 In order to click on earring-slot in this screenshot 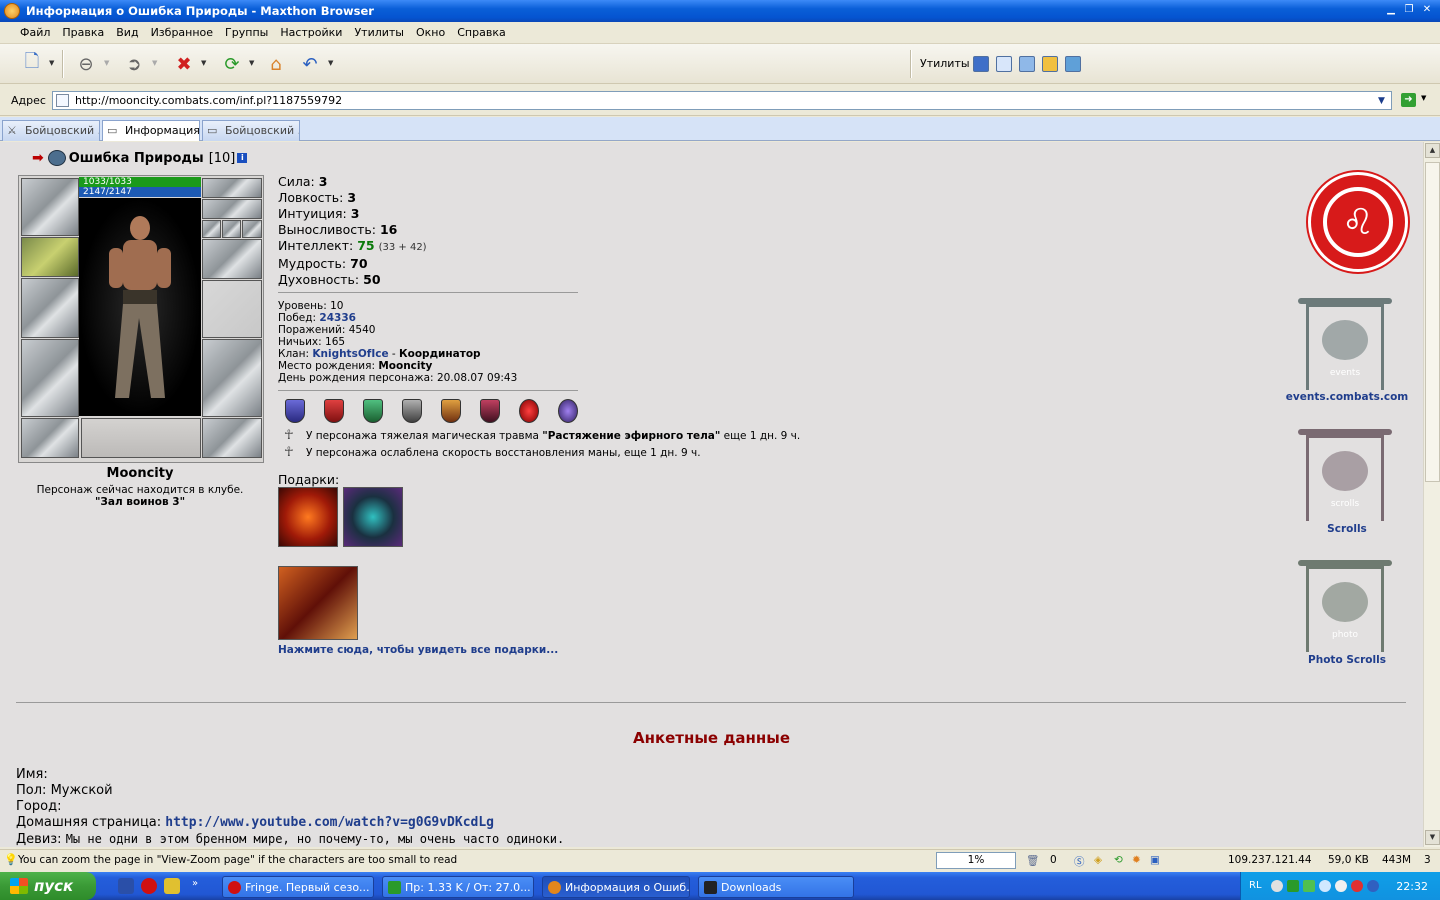, I will do `click(232, 188)`.